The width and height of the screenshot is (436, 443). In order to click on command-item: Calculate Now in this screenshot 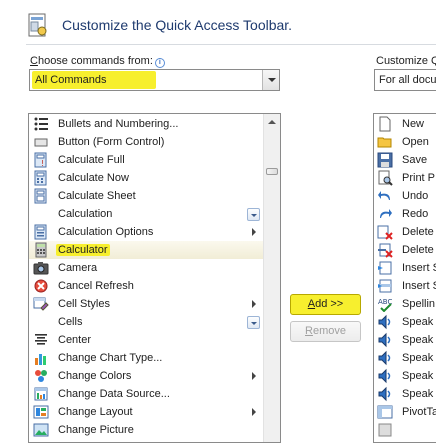, I will do `click(146, 178)`.